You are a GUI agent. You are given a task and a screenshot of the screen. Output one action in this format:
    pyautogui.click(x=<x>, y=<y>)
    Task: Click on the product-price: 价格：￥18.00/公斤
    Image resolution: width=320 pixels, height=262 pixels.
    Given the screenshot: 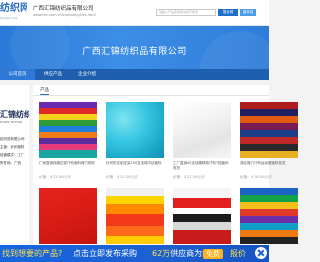 What is the action you would take?
    pyautogui.click(x=256, y=177)
    